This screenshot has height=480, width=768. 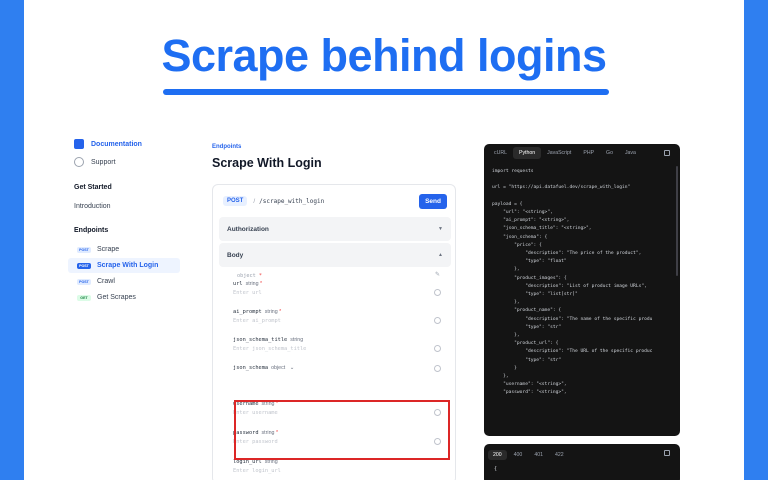 What do you see at coordinates (235, 255) in the screenshot?
I see `section-label: Body` at bounding box center [235, 255].